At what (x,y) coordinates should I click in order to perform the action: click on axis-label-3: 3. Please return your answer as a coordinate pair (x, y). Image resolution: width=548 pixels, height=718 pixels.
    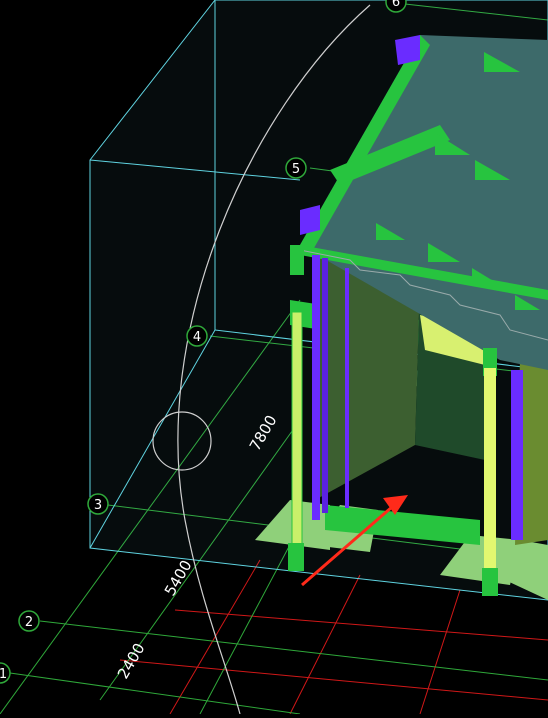
    Looking at the image, I should click on (98, 505).